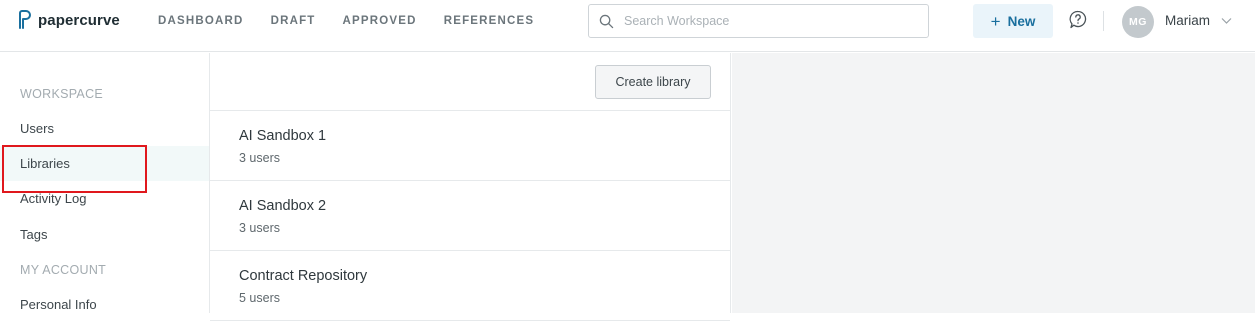 The width and height of the screenshot is (1255, 322). What do you see at coordinates (201, 21) in the screenshot?
I see `nav-dashboard: DASHBOARD` at bounding box center [201, 21].